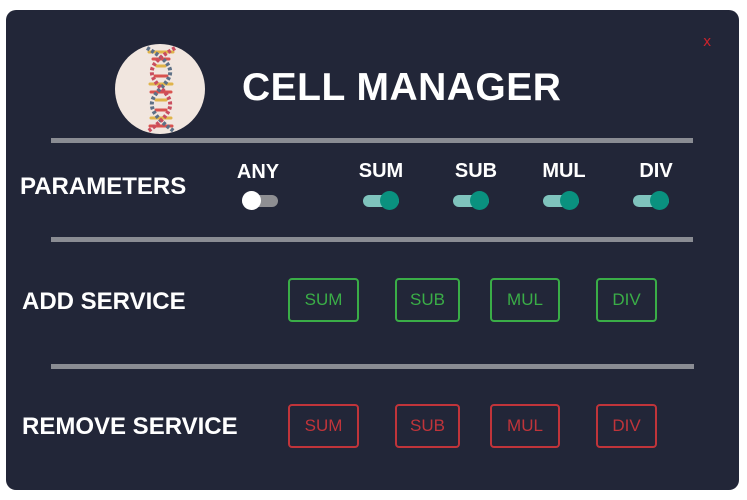 The height and width of the screenshot is (500, 747). Describe the element at coordinates (258, 172) in the screenshot. I see `toggle-label-any: ANY` at that location.